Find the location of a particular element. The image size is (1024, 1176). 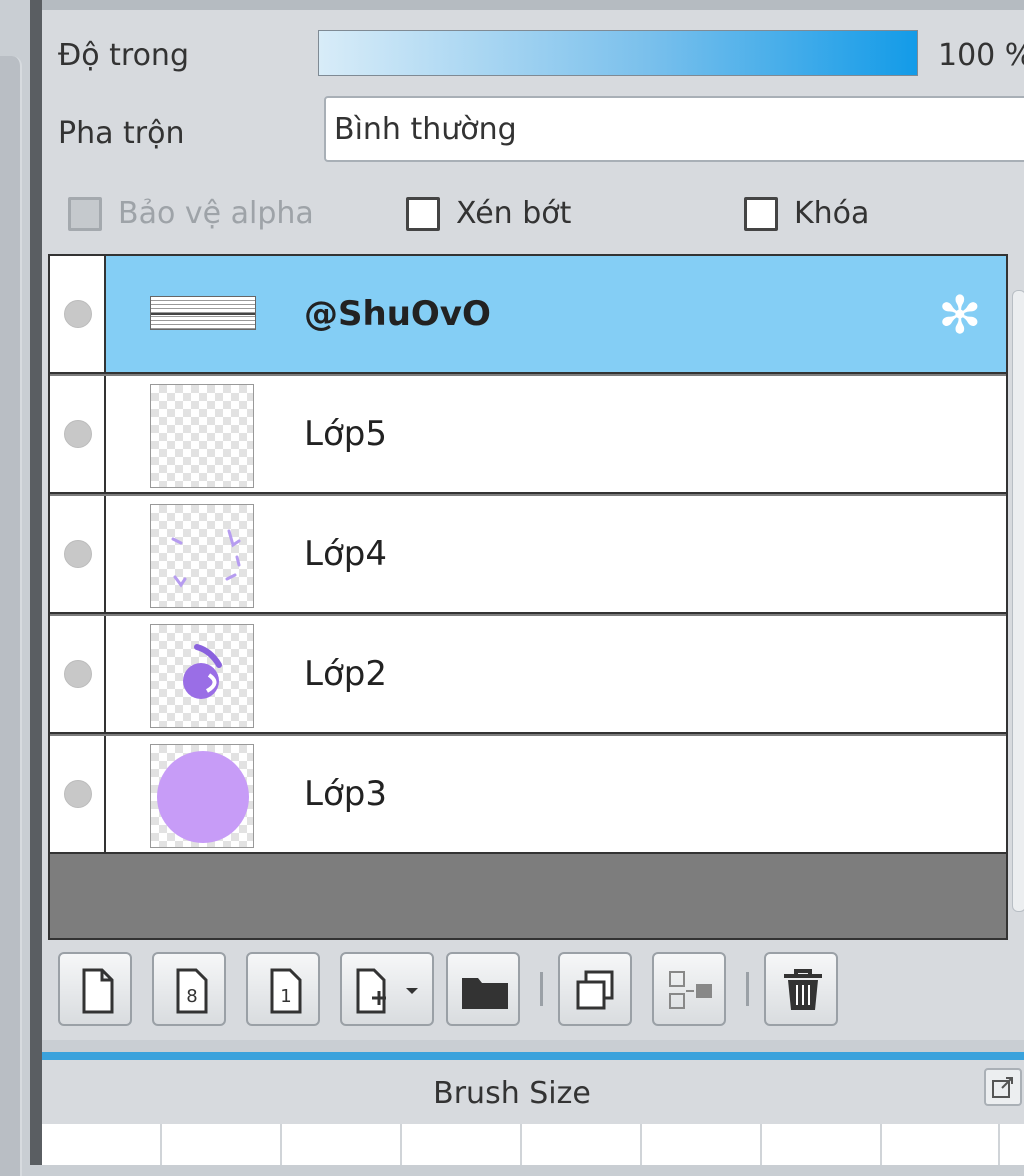

panel-title: Brush Size is located at coordinates (512, 1093).